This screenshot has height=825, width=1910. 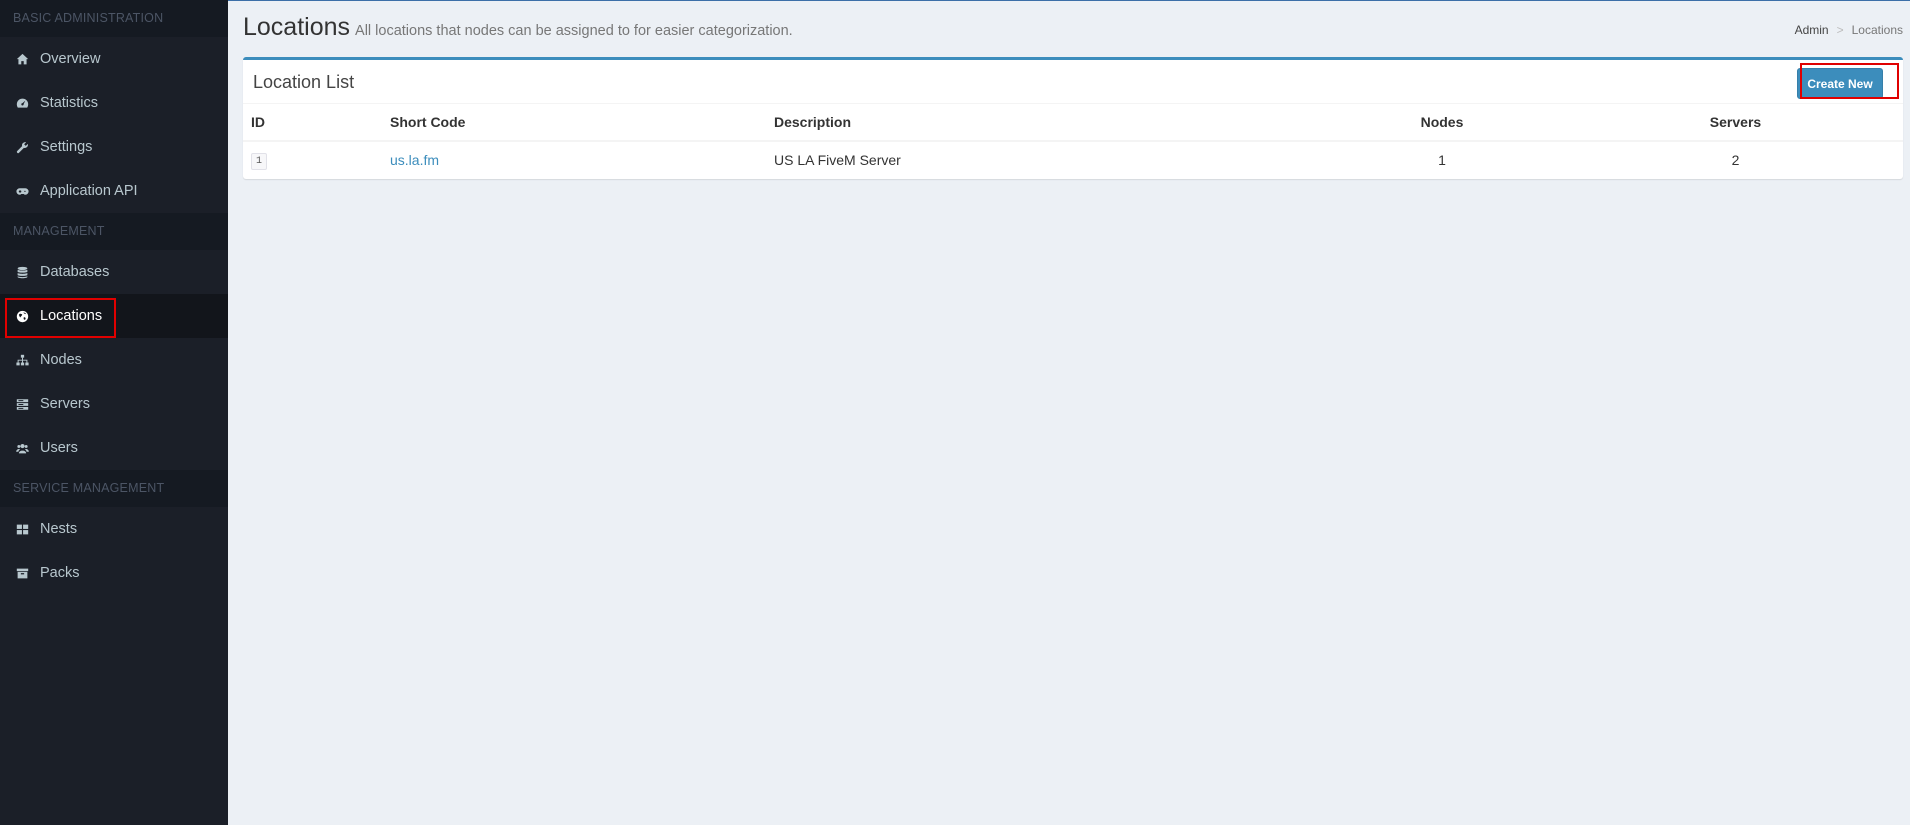 I want to click on sidebar-item-label: Locations, so click(x=71, y=316).